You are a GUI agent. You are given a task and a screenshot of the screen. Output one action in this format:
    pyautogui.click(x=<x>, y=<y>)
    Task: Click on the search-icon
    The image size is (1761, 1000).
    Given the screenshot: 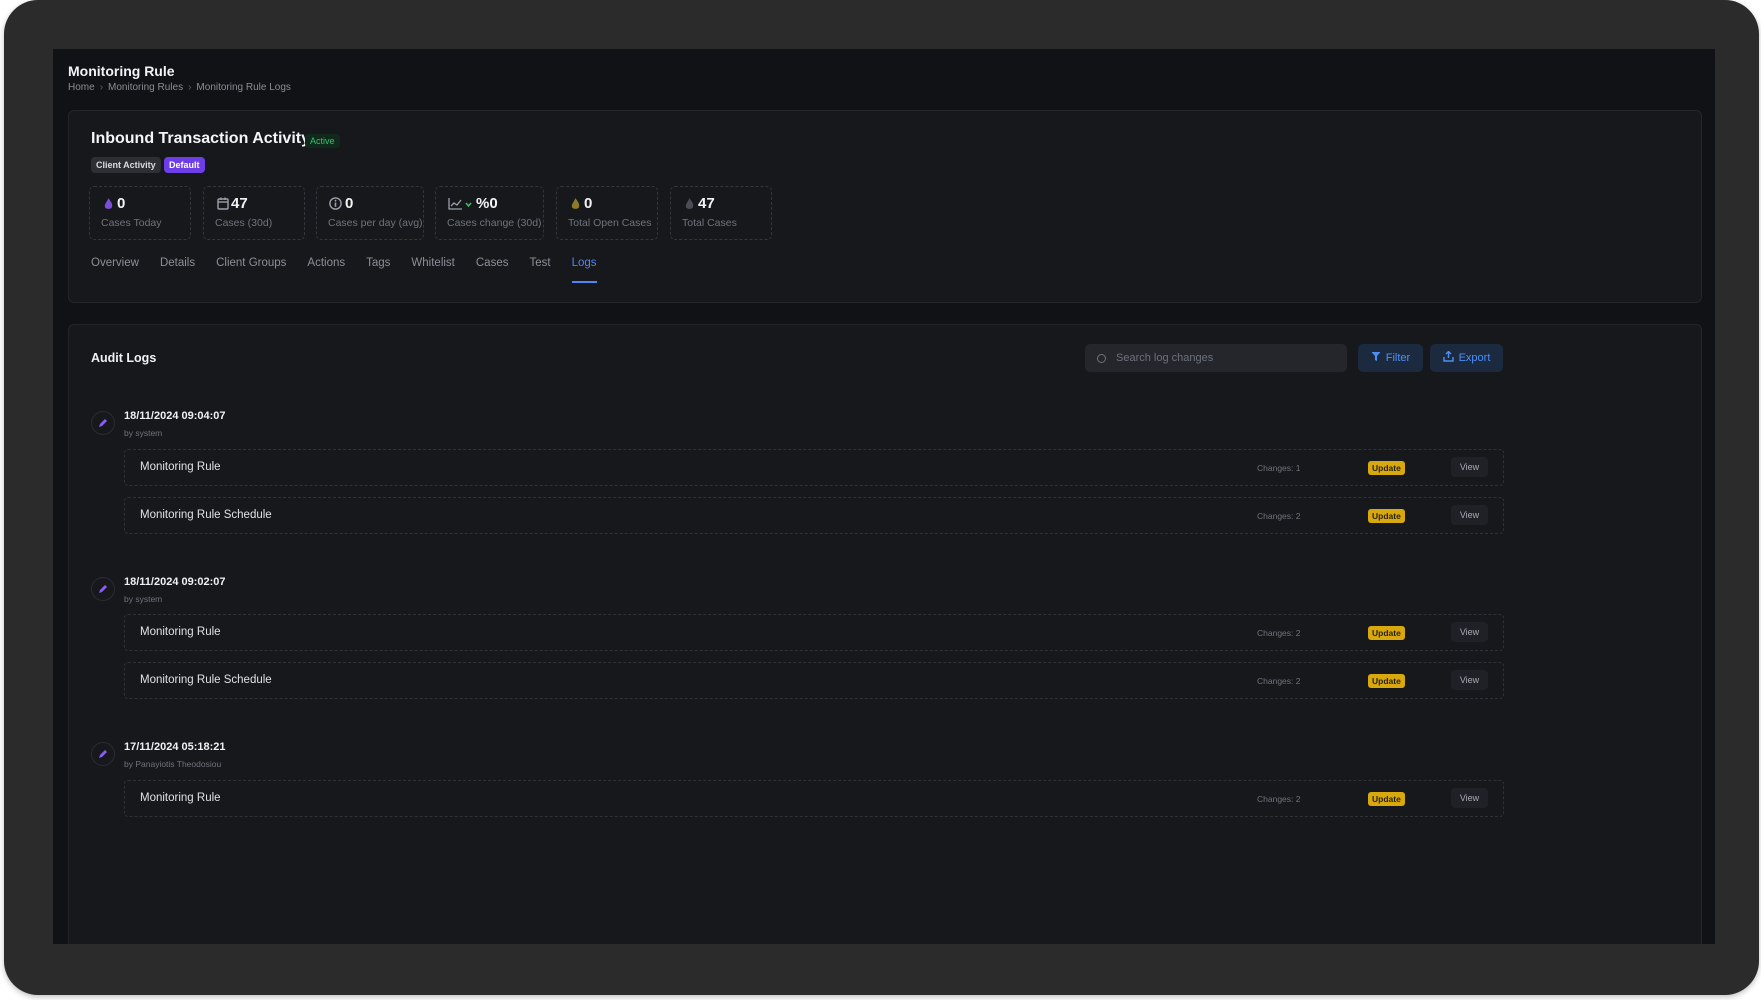 What is the action you would take?
    pyautogui.click(x=1101, y=358)
    